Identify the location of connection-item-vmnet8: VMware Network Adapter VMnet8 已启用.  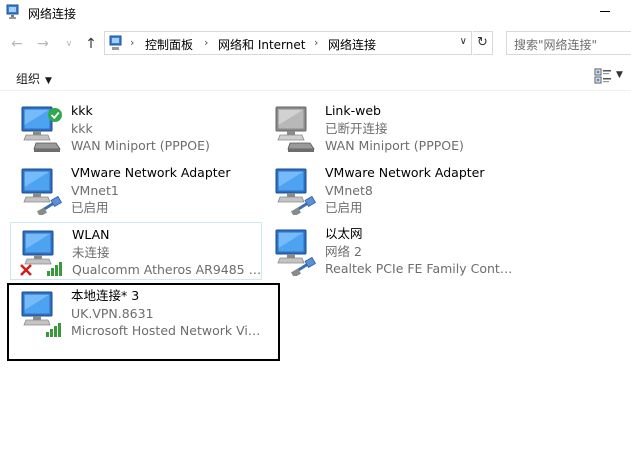
(390, 190).